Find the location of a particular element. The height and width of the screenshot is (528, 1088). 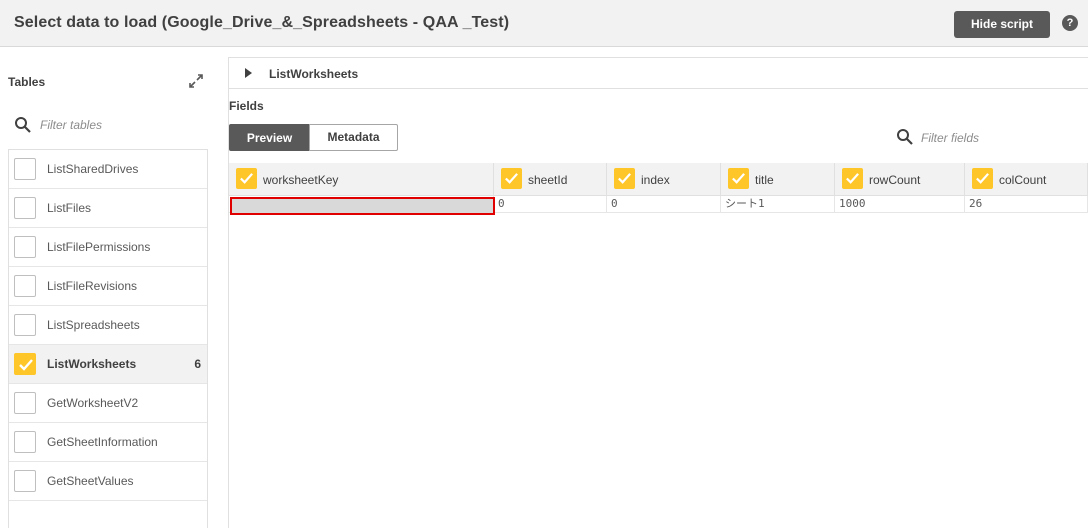

table-checkbox-checked is located at coordinates (25, 364).